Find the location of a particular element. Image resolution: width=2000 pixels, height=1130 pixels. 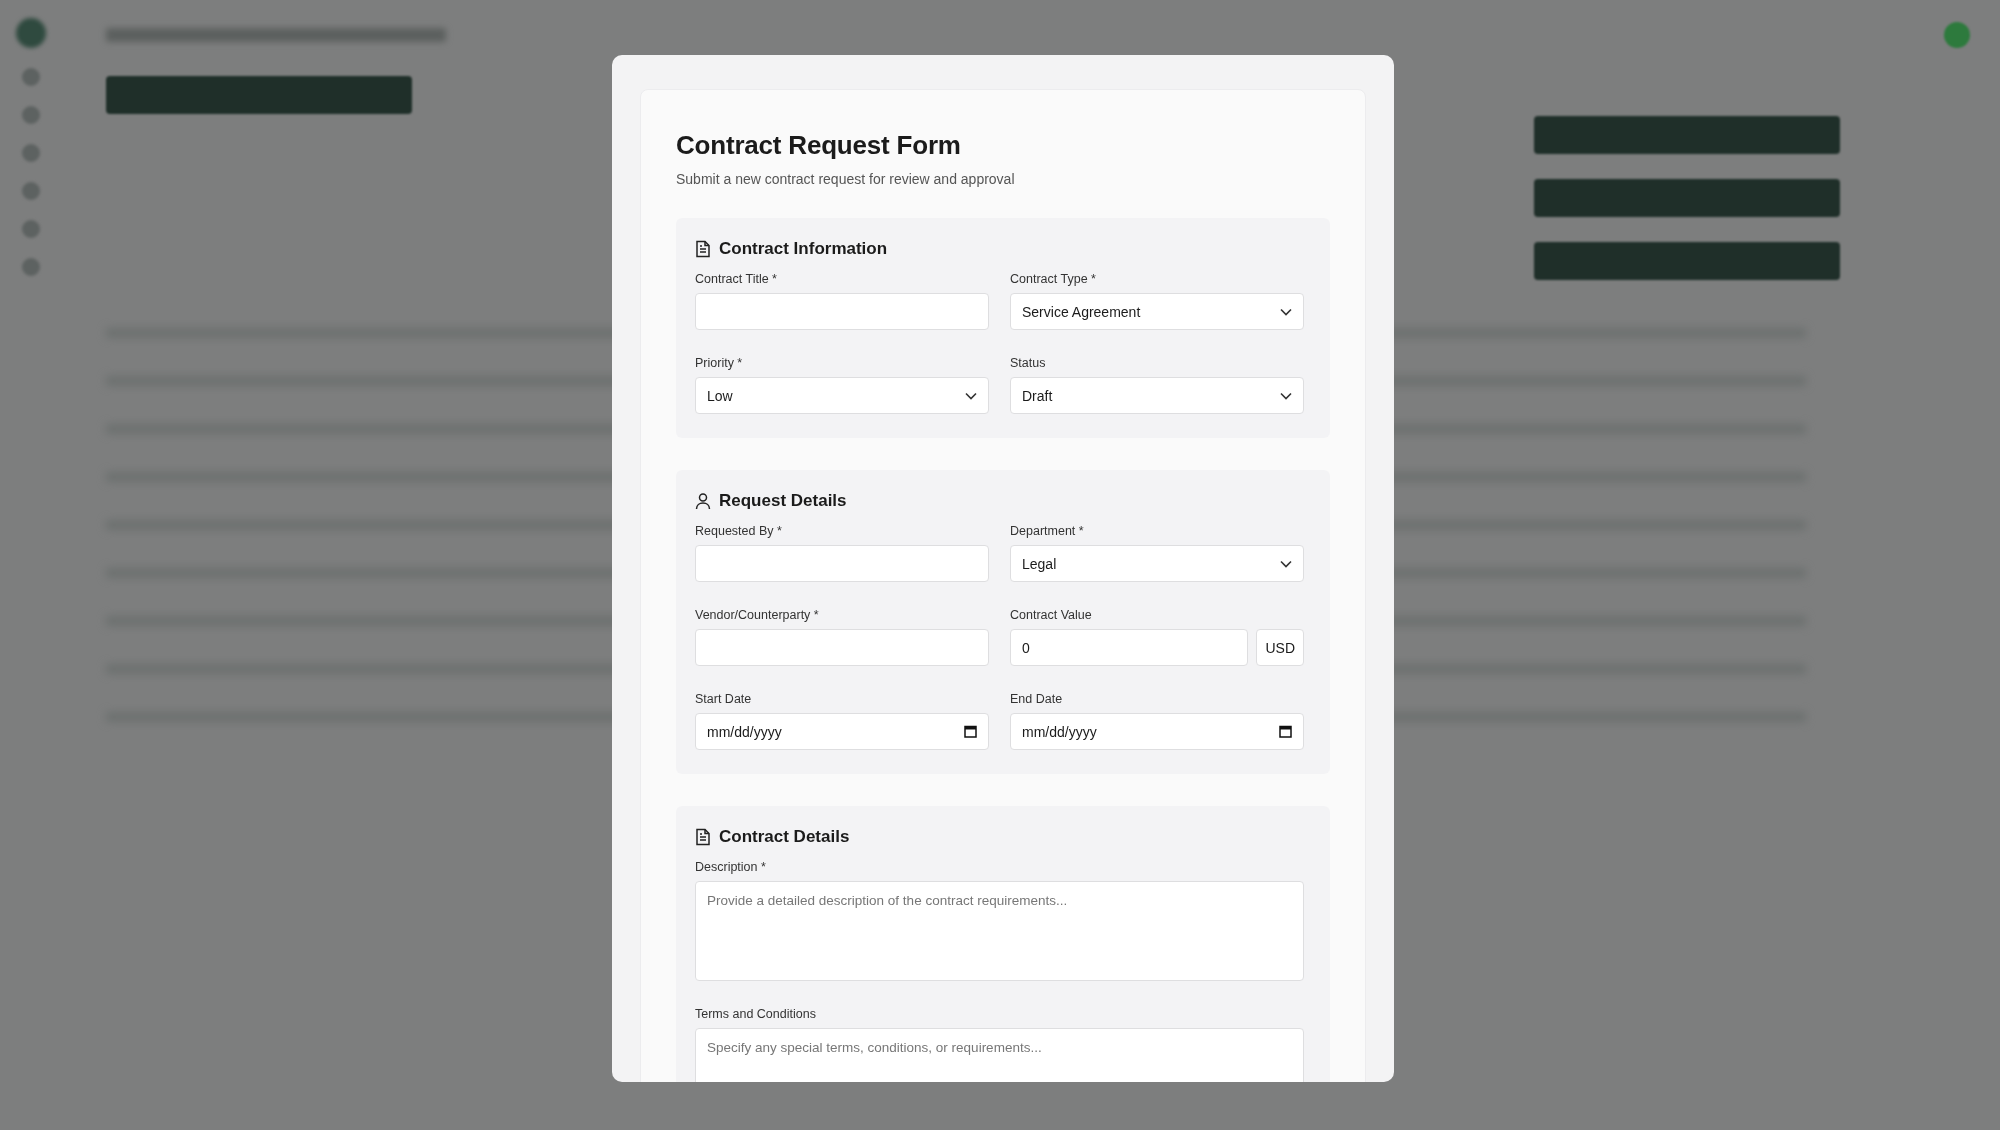

field-label: Contract Type * is located at coordinates (1053, 279).